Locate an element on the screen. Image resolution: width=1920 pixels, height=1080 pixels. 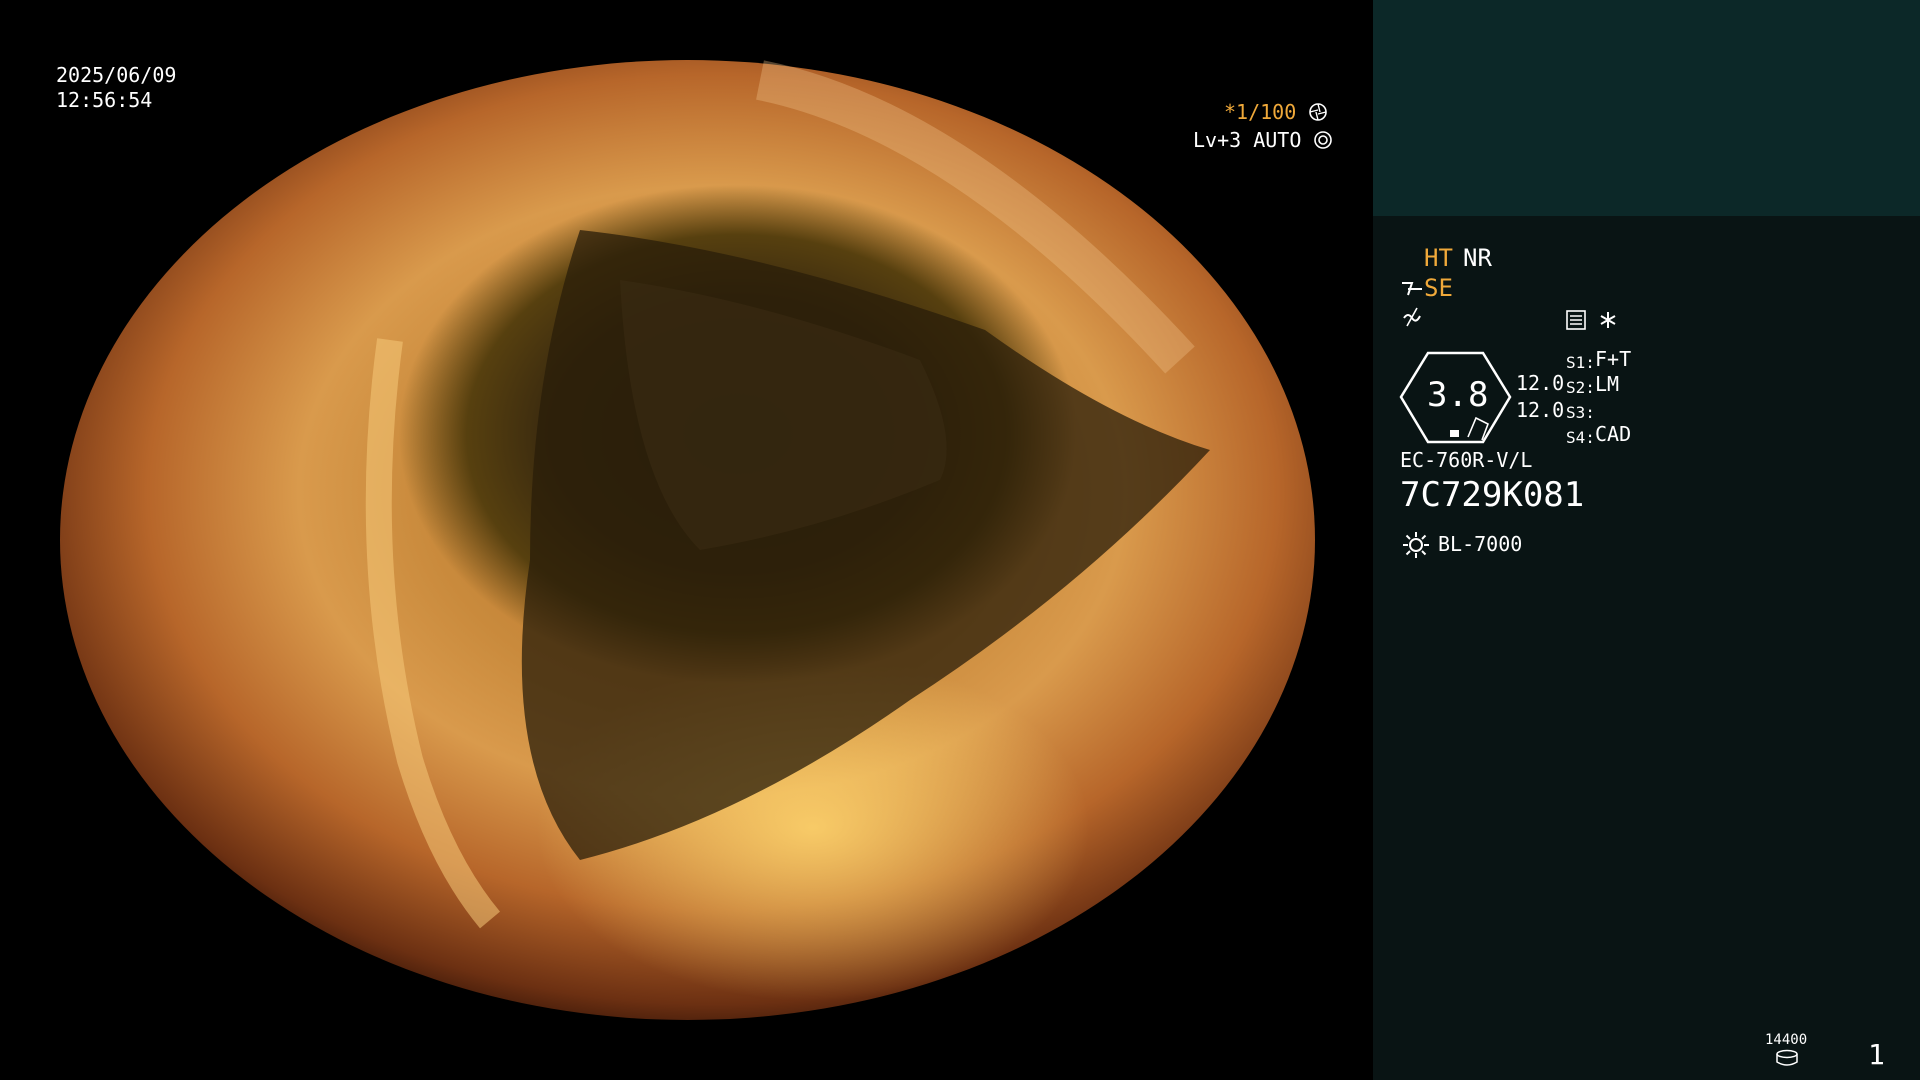
exposure-level: Lv+3 AUTO is located at coordinates (1263, 140).